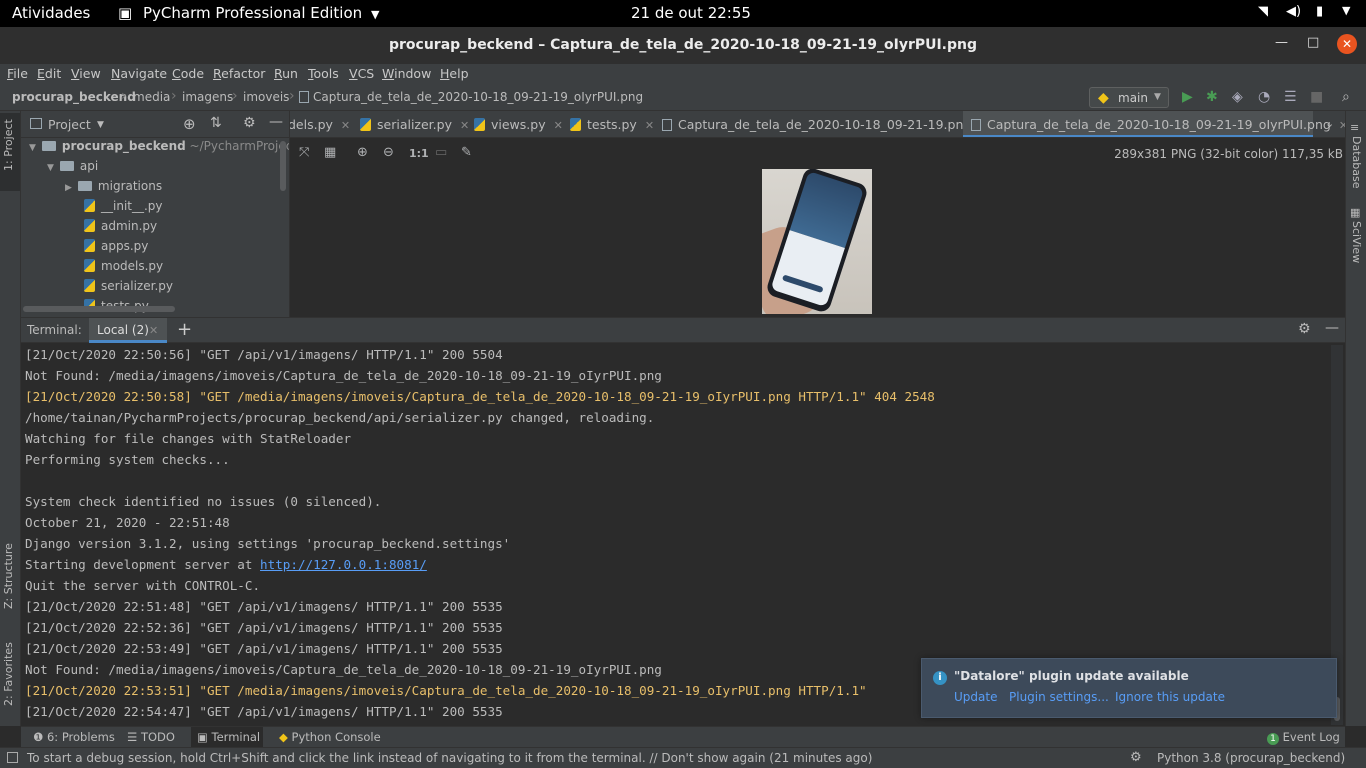 The height and width of the screenshot is (768, 1366). Describe the element at coordinates (361, 73) in the screenshot. I see `menu-vcs: VCS` at that location.